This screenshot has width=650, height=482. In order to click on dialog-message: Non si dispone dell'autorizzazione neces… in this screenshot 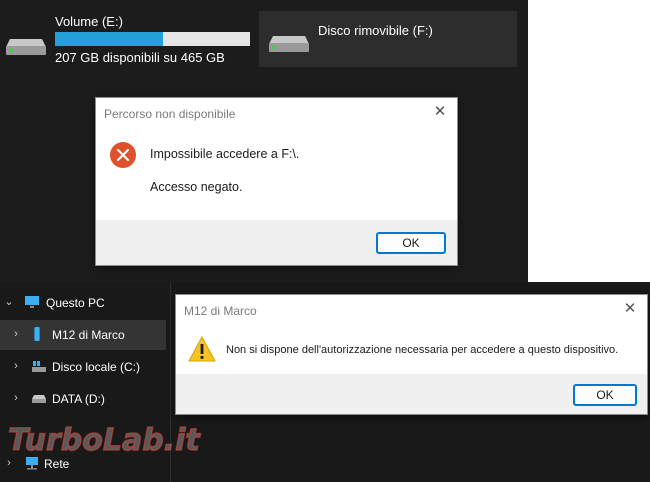, I will do `click(422, 350)`.